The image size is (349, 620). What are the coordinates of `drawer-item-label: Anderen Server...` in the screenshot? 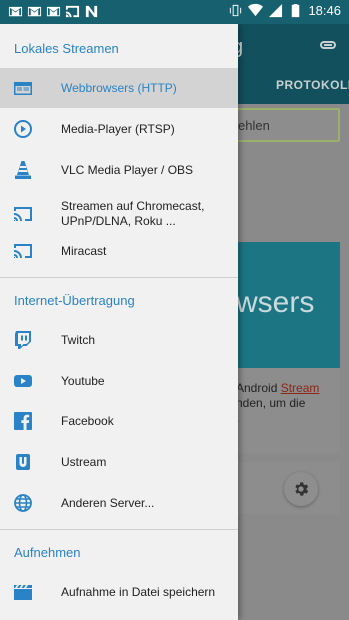 It's located at (108, 502).